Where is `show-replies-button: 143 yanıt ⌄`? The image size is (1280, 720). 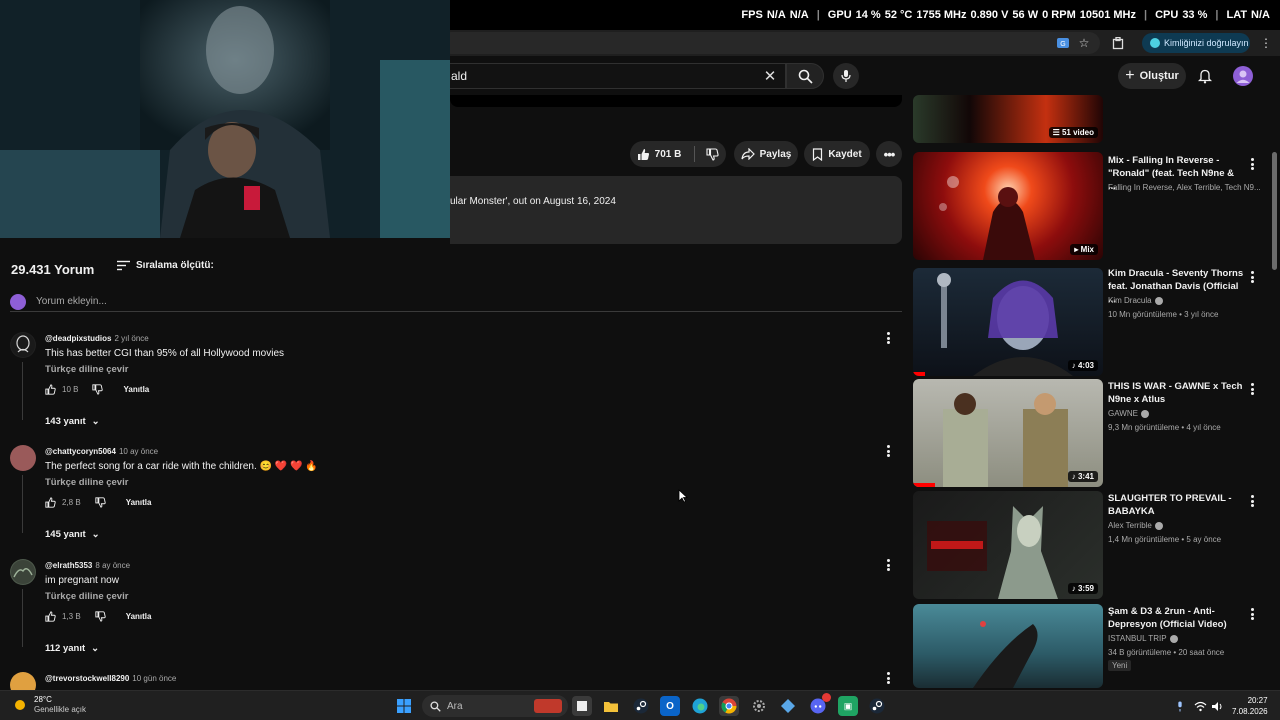 show-replies-button: 143 yanıt ⌄ is located at coordinates (72, 421).